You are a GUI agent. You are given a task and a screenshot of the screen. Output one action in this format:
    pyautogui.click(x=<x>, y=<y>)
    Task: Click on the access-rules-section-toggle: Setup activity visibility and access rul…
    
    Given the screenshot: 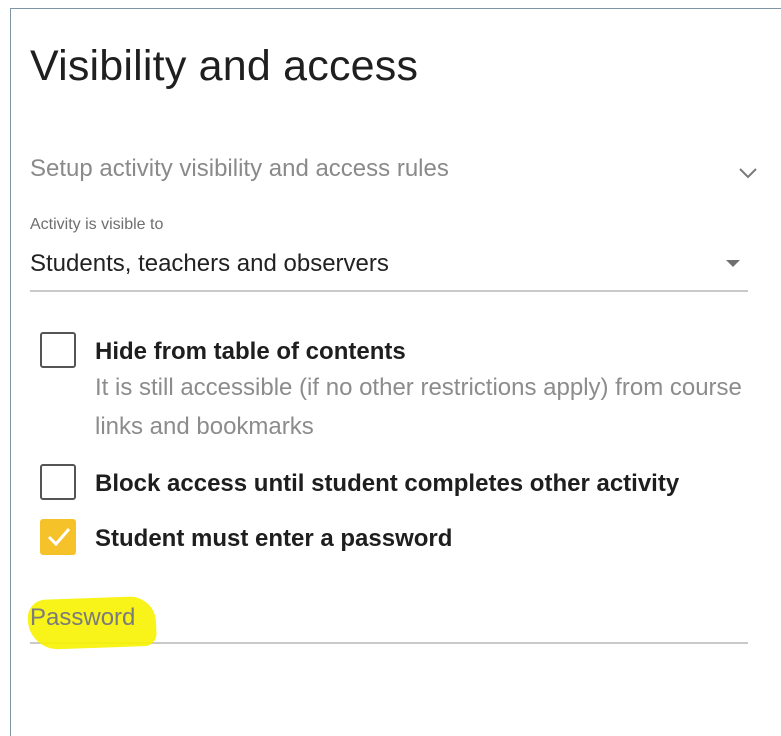 What is the action you would take?
    pyautogui.click(x=395, y=169)
    